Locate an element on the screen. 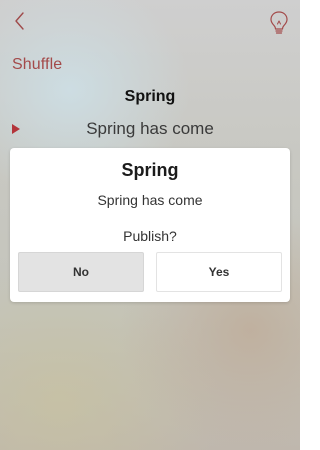 This screenshot has width=320, height=450. dialog-subtitle: Spring has come is located at coordinates (150, 200).